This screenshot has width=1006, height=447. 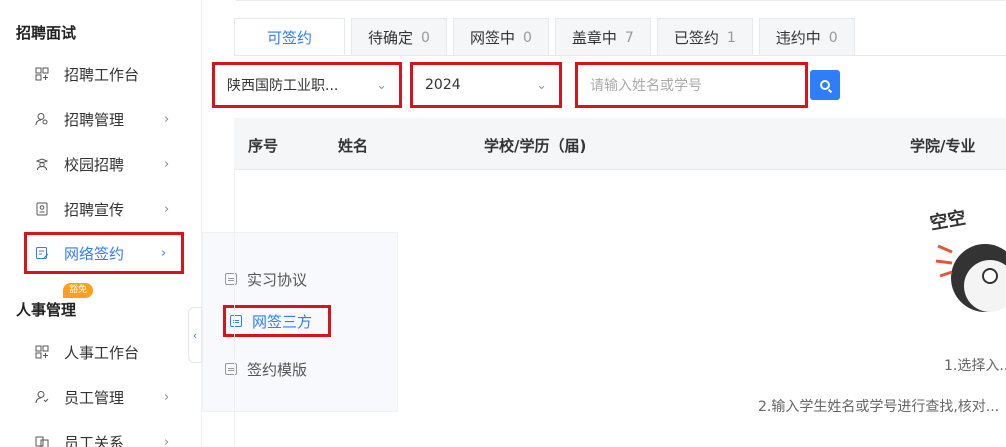 I want to click on column-header-name: 姓名, so click(x=353, y=146).